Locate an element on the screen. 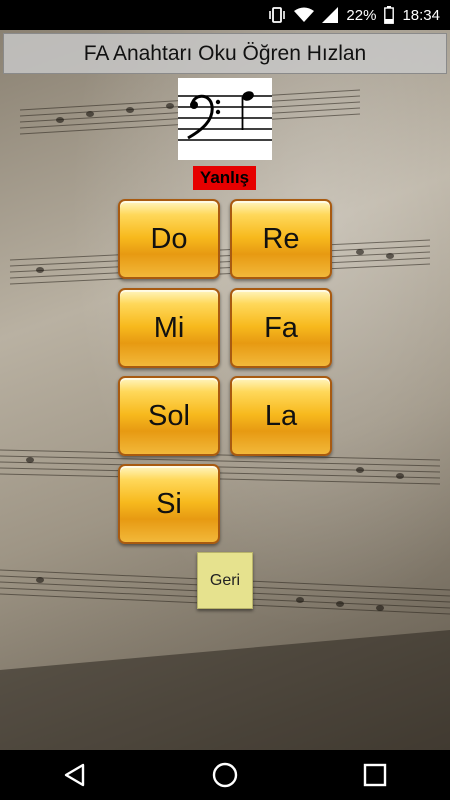 This screenshot has height=800, width=450. signal-icon is located at coordinates (330, 15).